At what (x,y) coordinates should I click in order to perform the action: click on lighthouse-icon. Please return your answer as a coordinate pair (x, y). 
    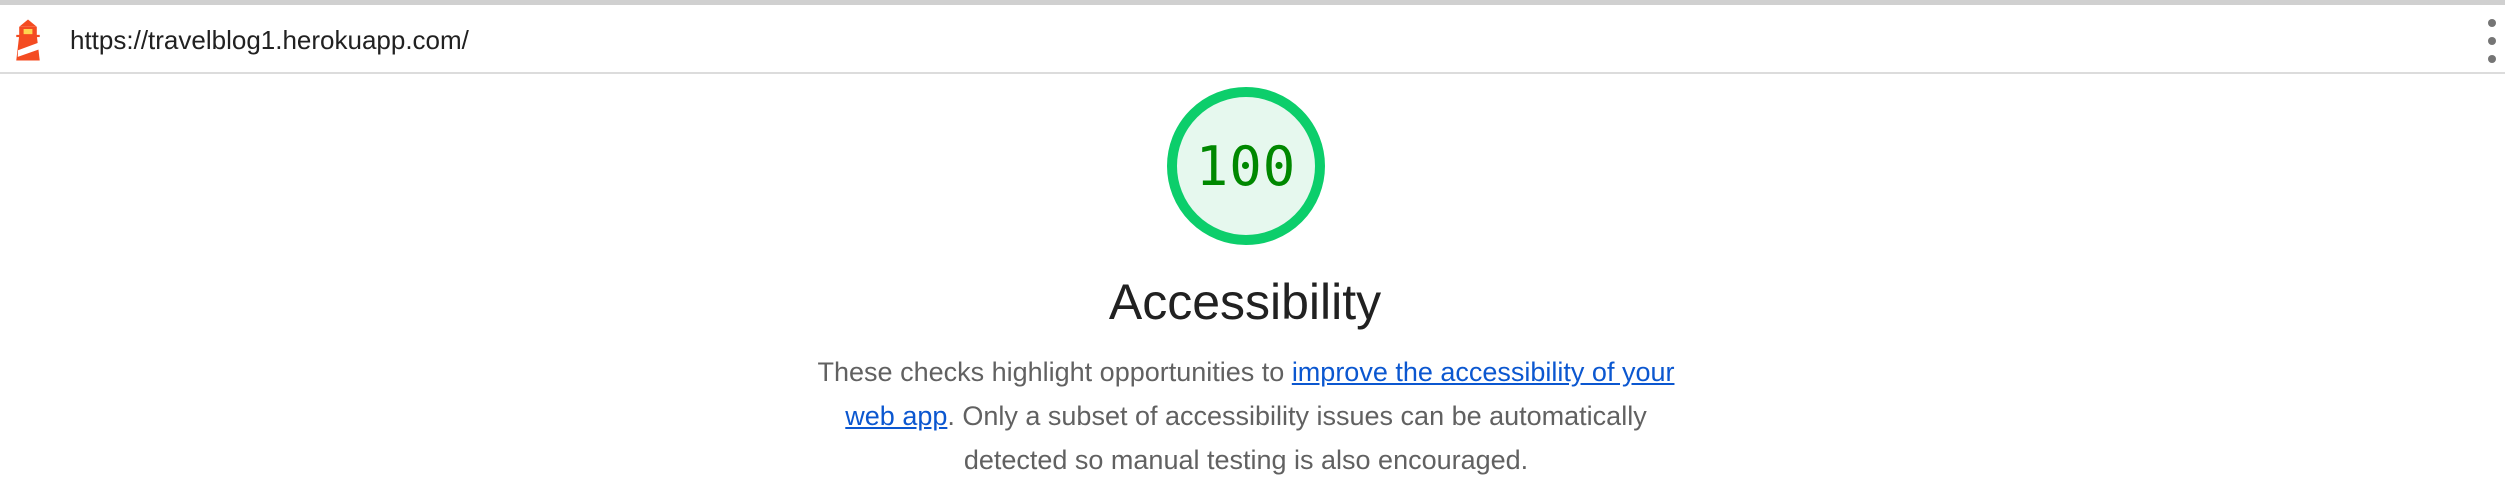
    Looking at the image, I should click on (28, 40).